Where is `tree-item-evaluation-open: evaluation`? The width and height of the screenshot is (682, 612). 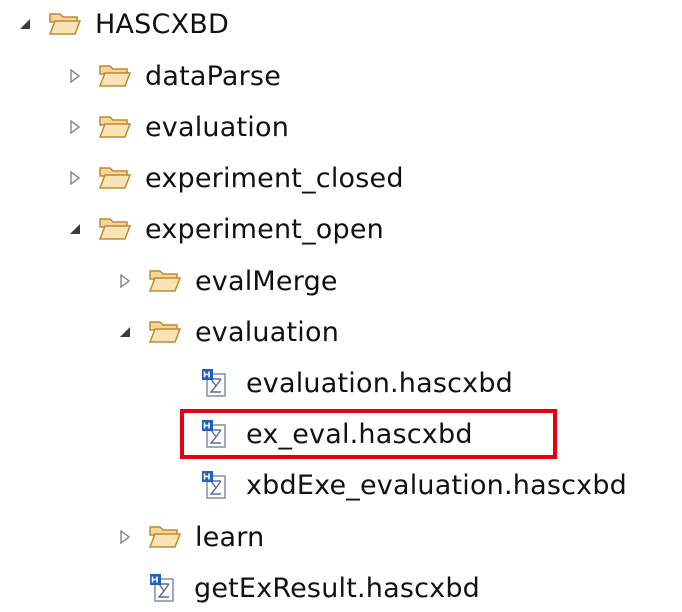 tree-item-evaluation-open: evaluation is located at coordinates (226, 332).